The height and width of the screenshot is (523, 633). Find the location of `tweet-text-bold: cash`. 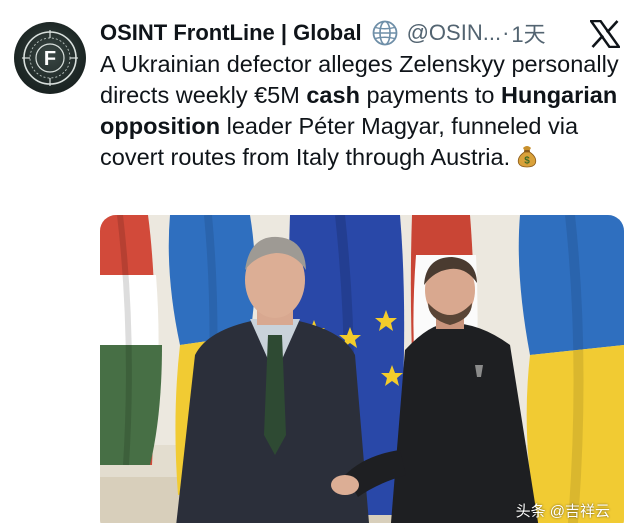

tweet-text-bold: cash is located at coordinates (333, 95).